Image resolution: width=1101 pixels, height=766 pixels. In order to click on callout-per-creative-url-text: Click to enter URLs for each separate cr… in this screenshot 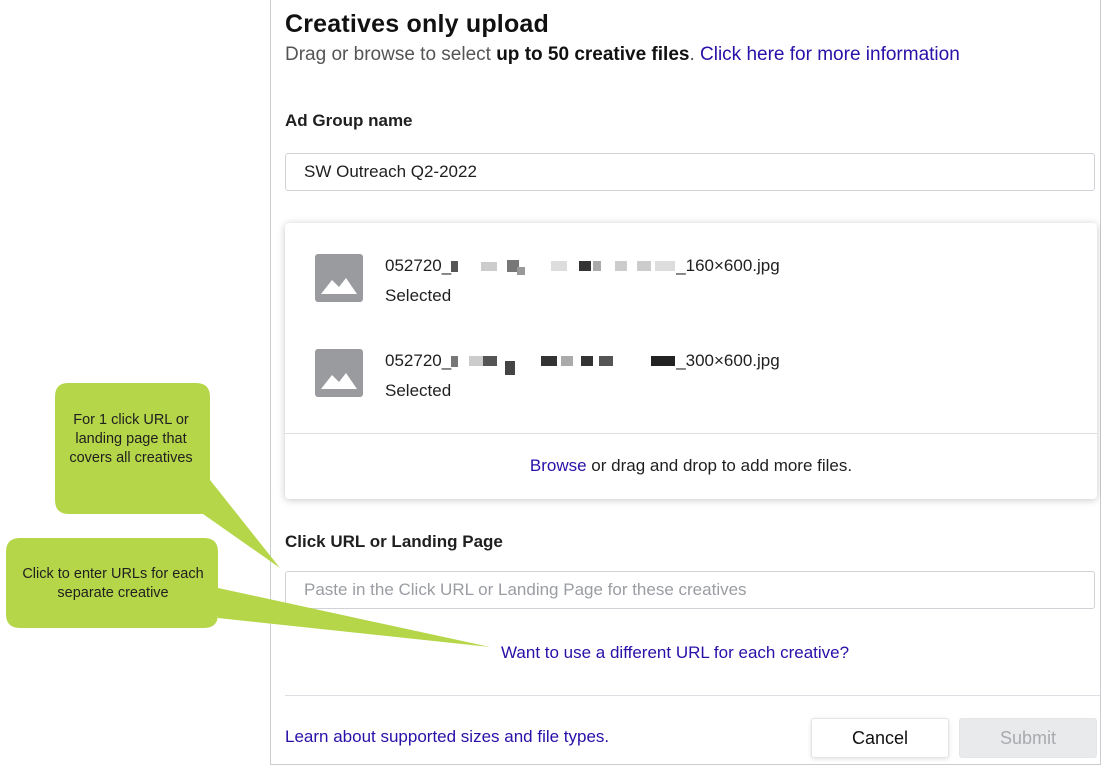, I will do `click(113, 583)`.